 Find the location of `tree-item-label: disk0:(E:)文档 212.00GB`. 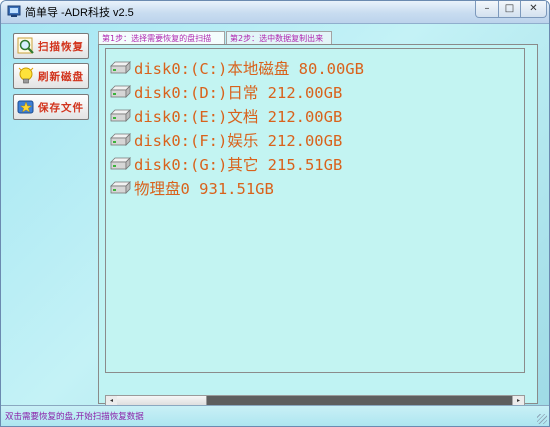

tree-item-label: disk0:(E:)文档 212.00GB is located at coordinates (238, 117).